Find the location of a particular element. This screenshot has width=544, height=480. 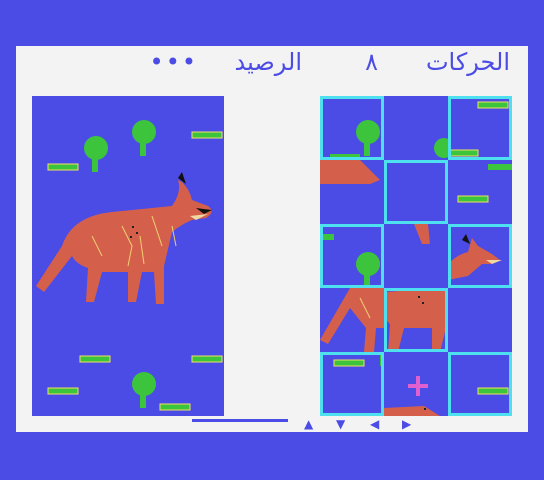

score-value: ••• is located at coordinates (173, 62).